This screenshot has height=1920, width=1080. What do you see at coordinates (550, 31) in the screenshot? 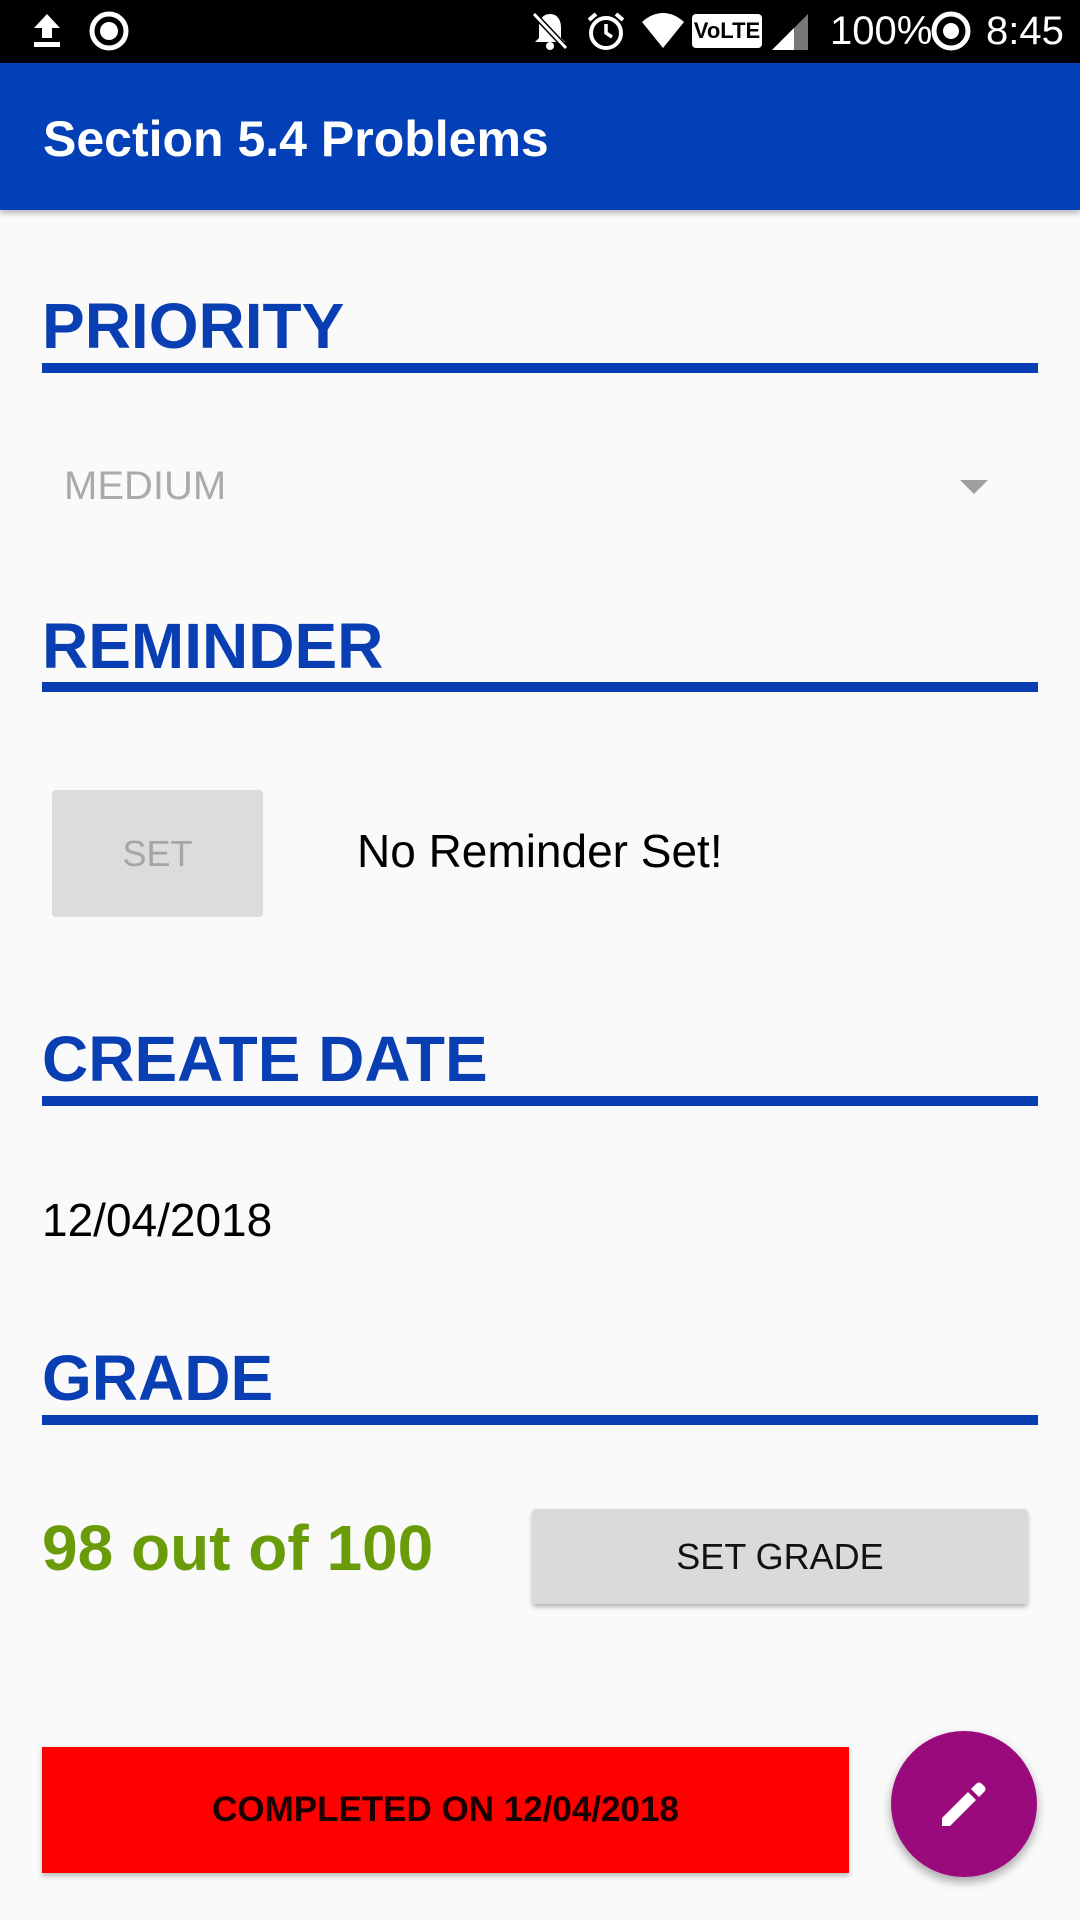
I see `bell-off-icon` at bounding box center [550, 31].